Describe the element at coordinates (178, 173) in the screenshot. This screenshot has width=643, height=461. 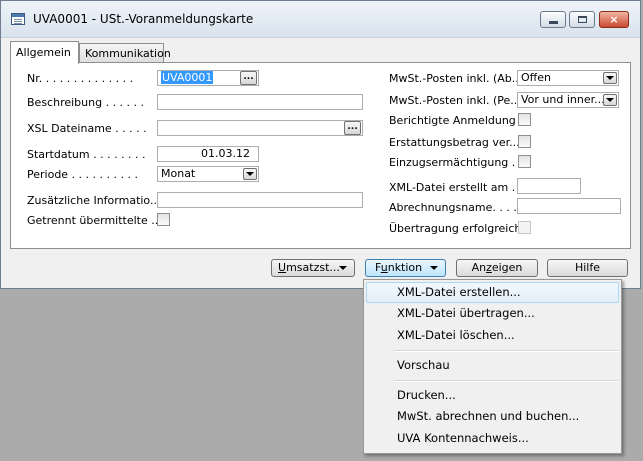
I see `periode-value: Monat` at that location.